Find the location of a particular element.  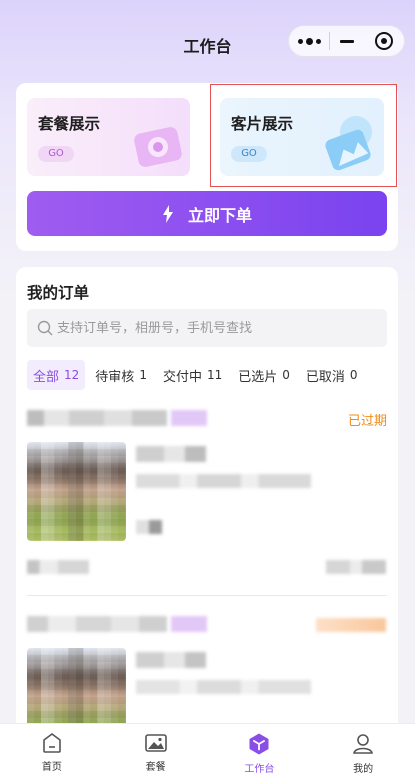

bottom-tab-bar: 首页 套餐 工作台 我的 is located at coordinates (207, 751).